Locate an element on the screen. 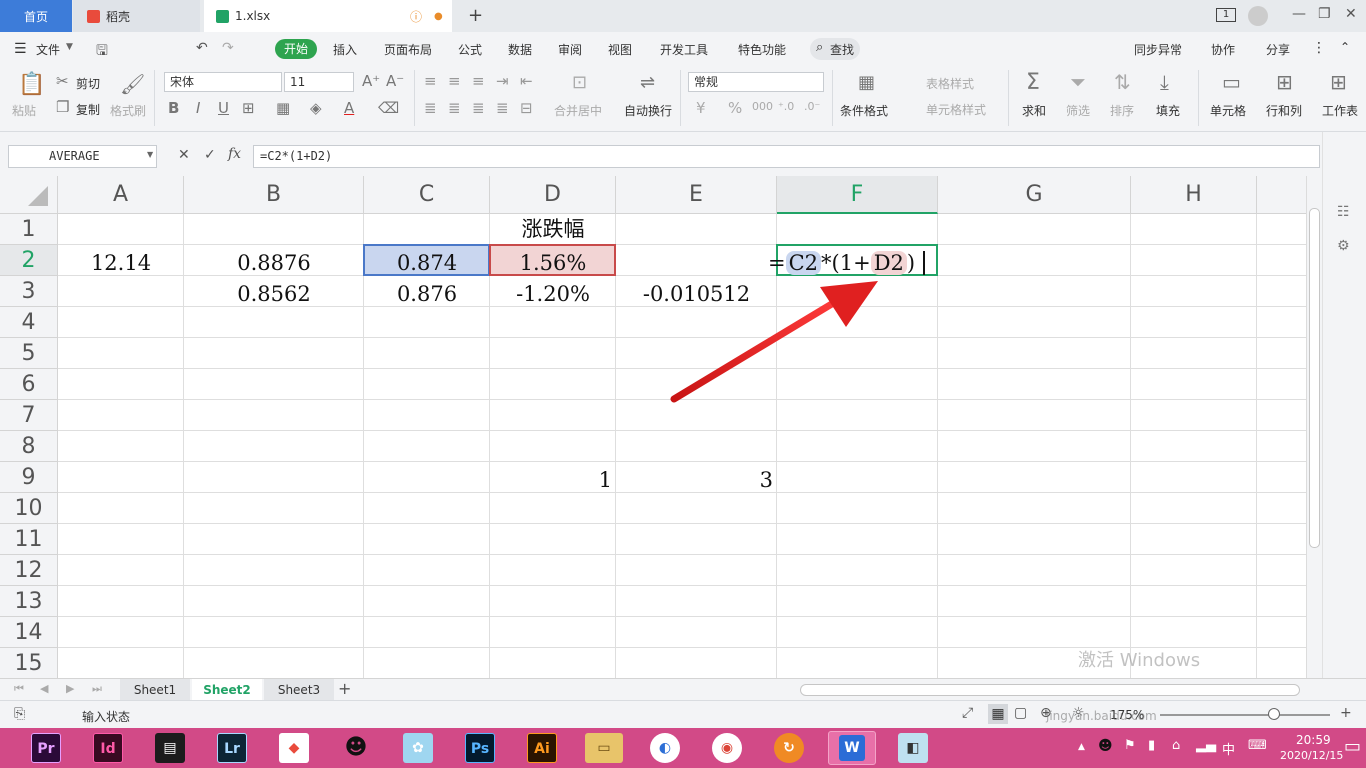 The image size is (1366, 768). name-box: AVERAGE is located at coordinates (82, 156).